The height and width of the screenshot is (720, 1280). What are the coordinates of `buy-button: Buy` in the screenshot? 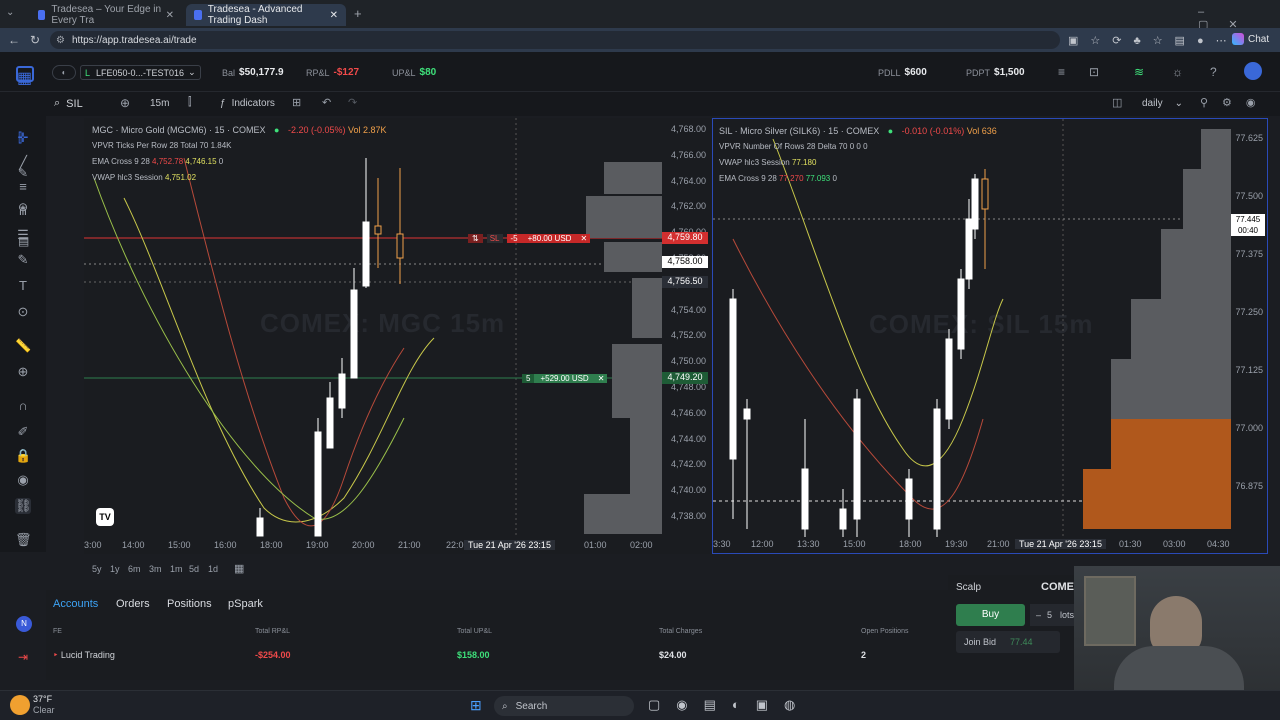 It's located at (990, 615).